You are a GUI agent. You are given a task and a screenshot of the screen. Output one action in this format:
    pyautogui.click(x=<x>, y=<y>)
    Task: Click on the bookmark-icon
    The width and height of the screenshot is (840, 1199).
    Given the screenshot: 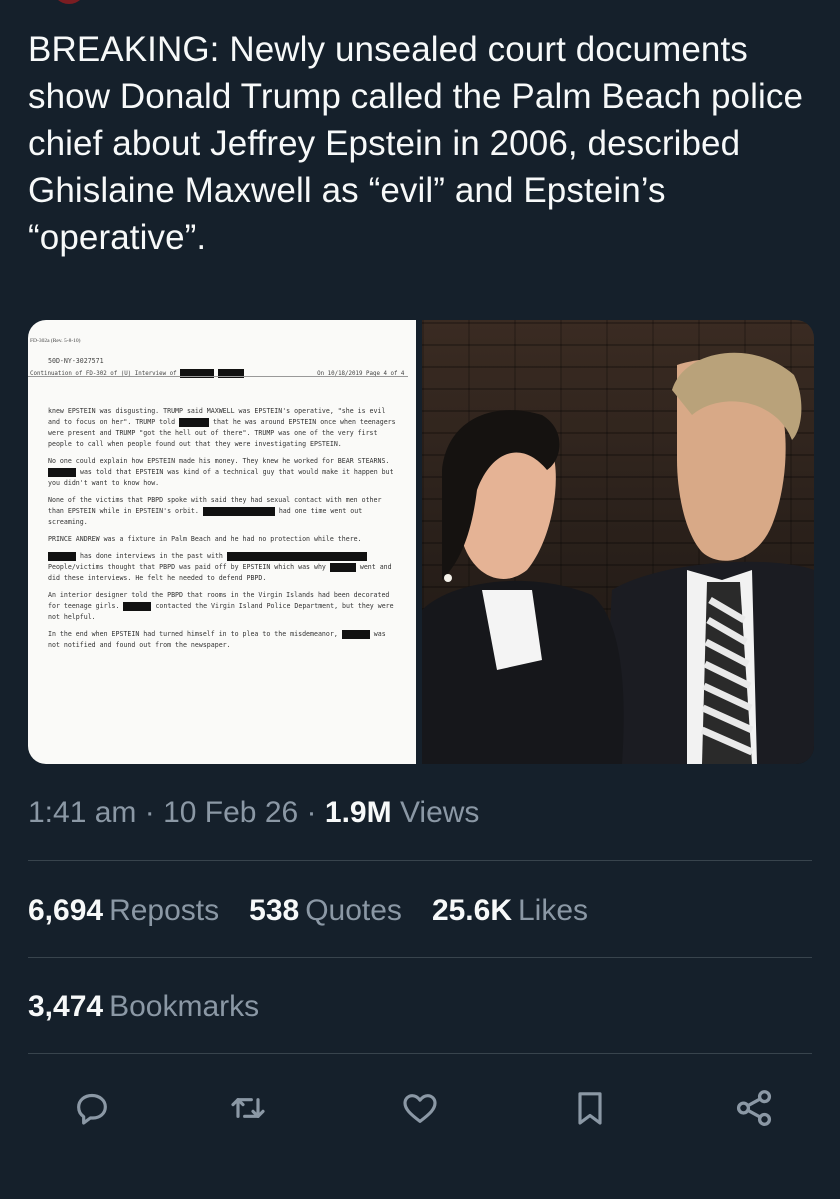 What is the action you would take?
    pyautogui.click(x=590, y=1108)
    